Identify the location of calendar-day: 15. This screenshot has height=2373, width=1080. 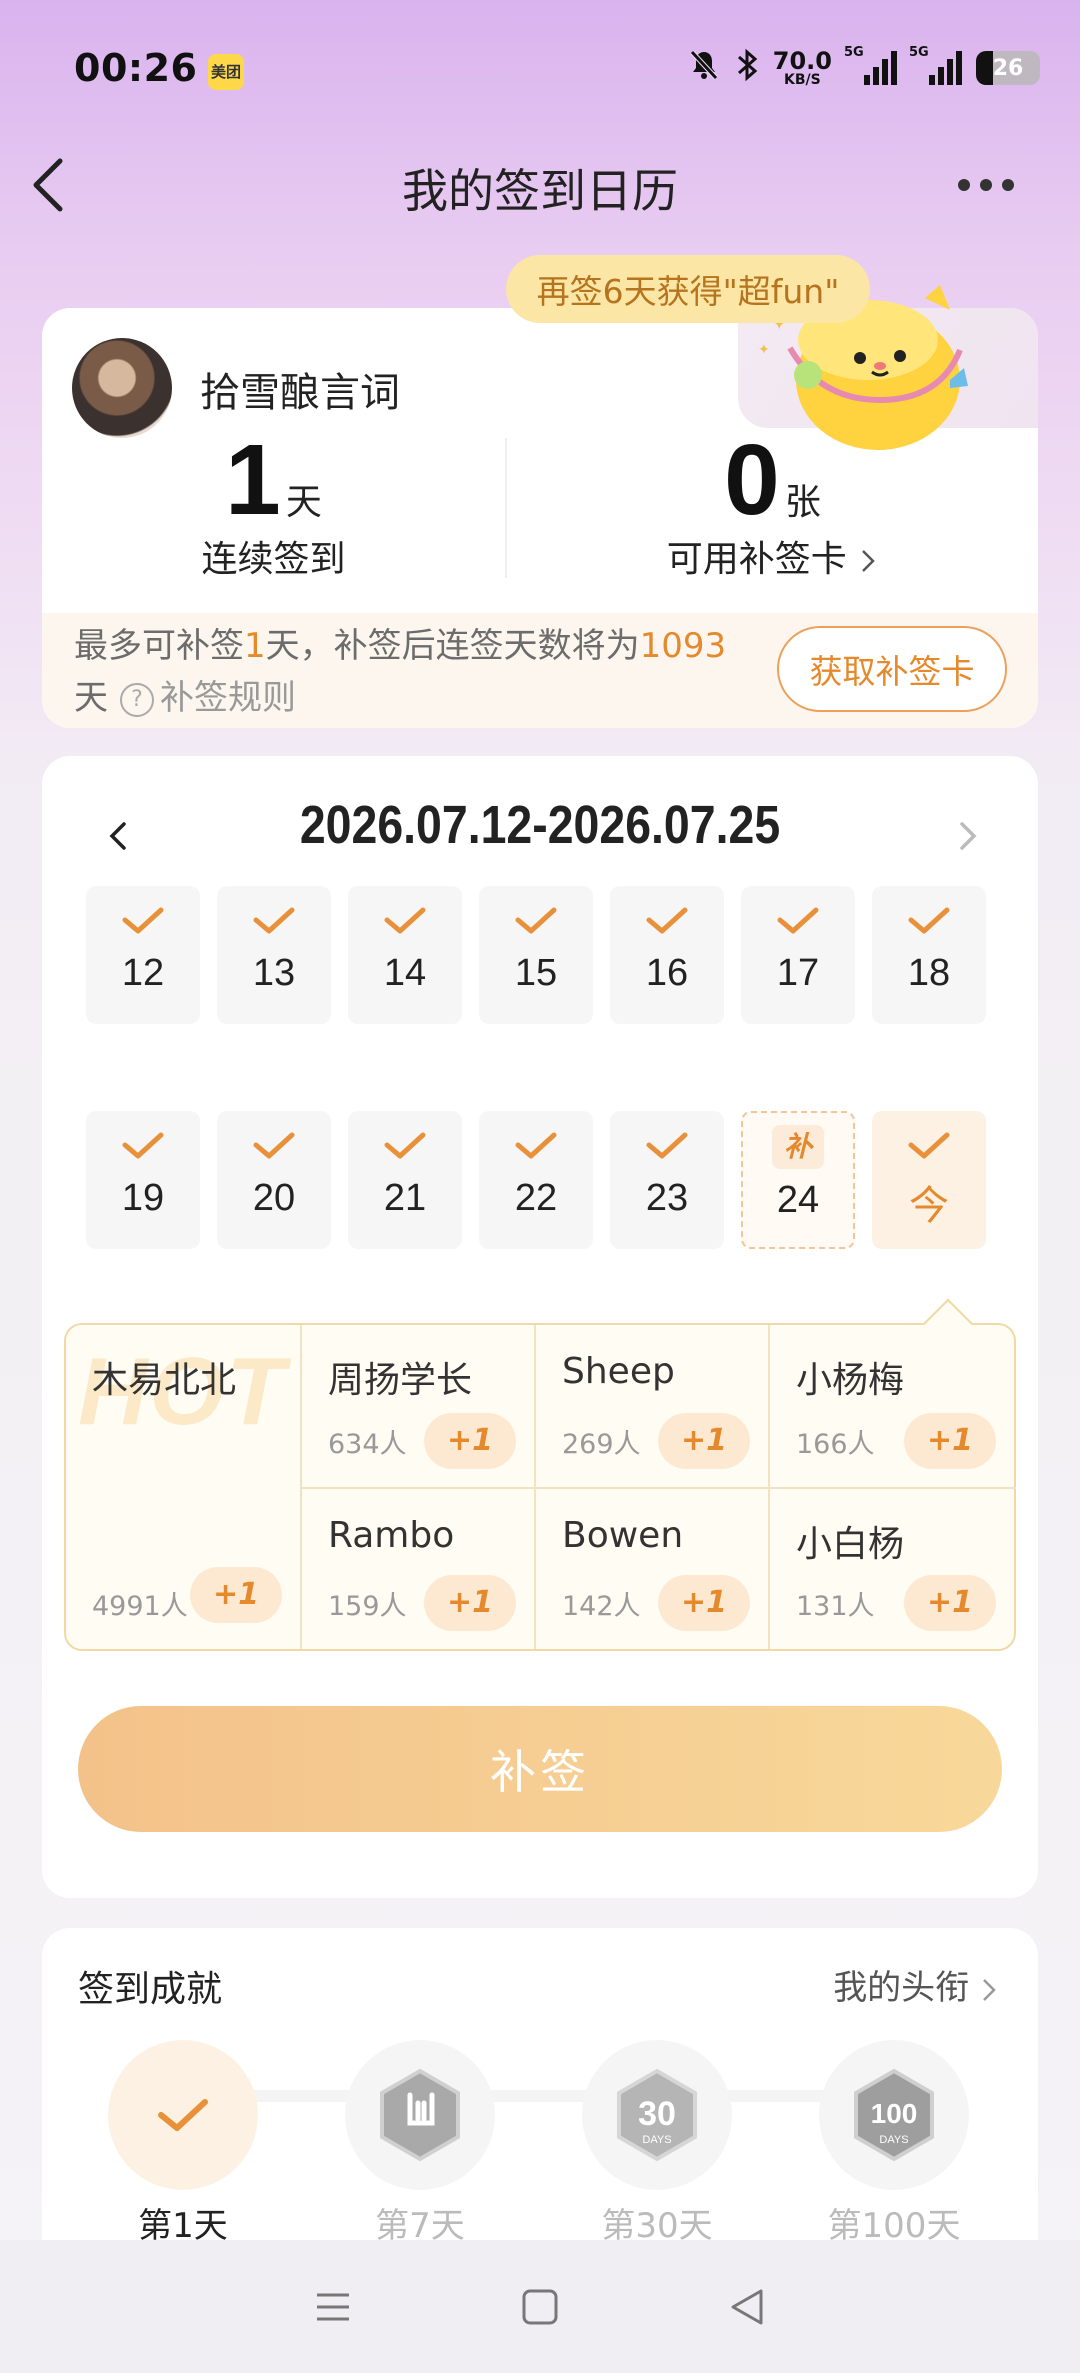
(536, 955).